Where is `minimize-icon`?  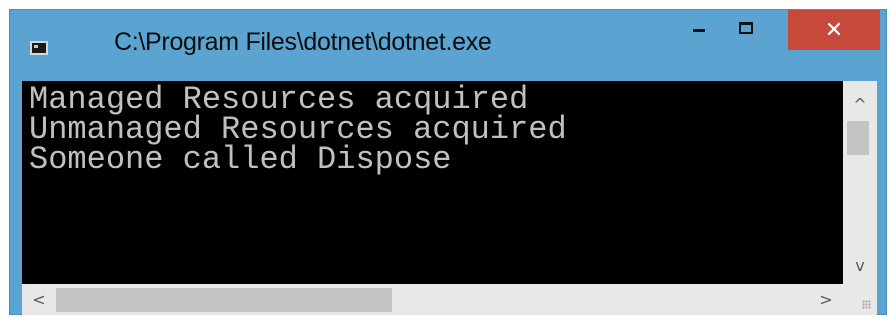
minimize-icon is located at coordinates (699, 30).